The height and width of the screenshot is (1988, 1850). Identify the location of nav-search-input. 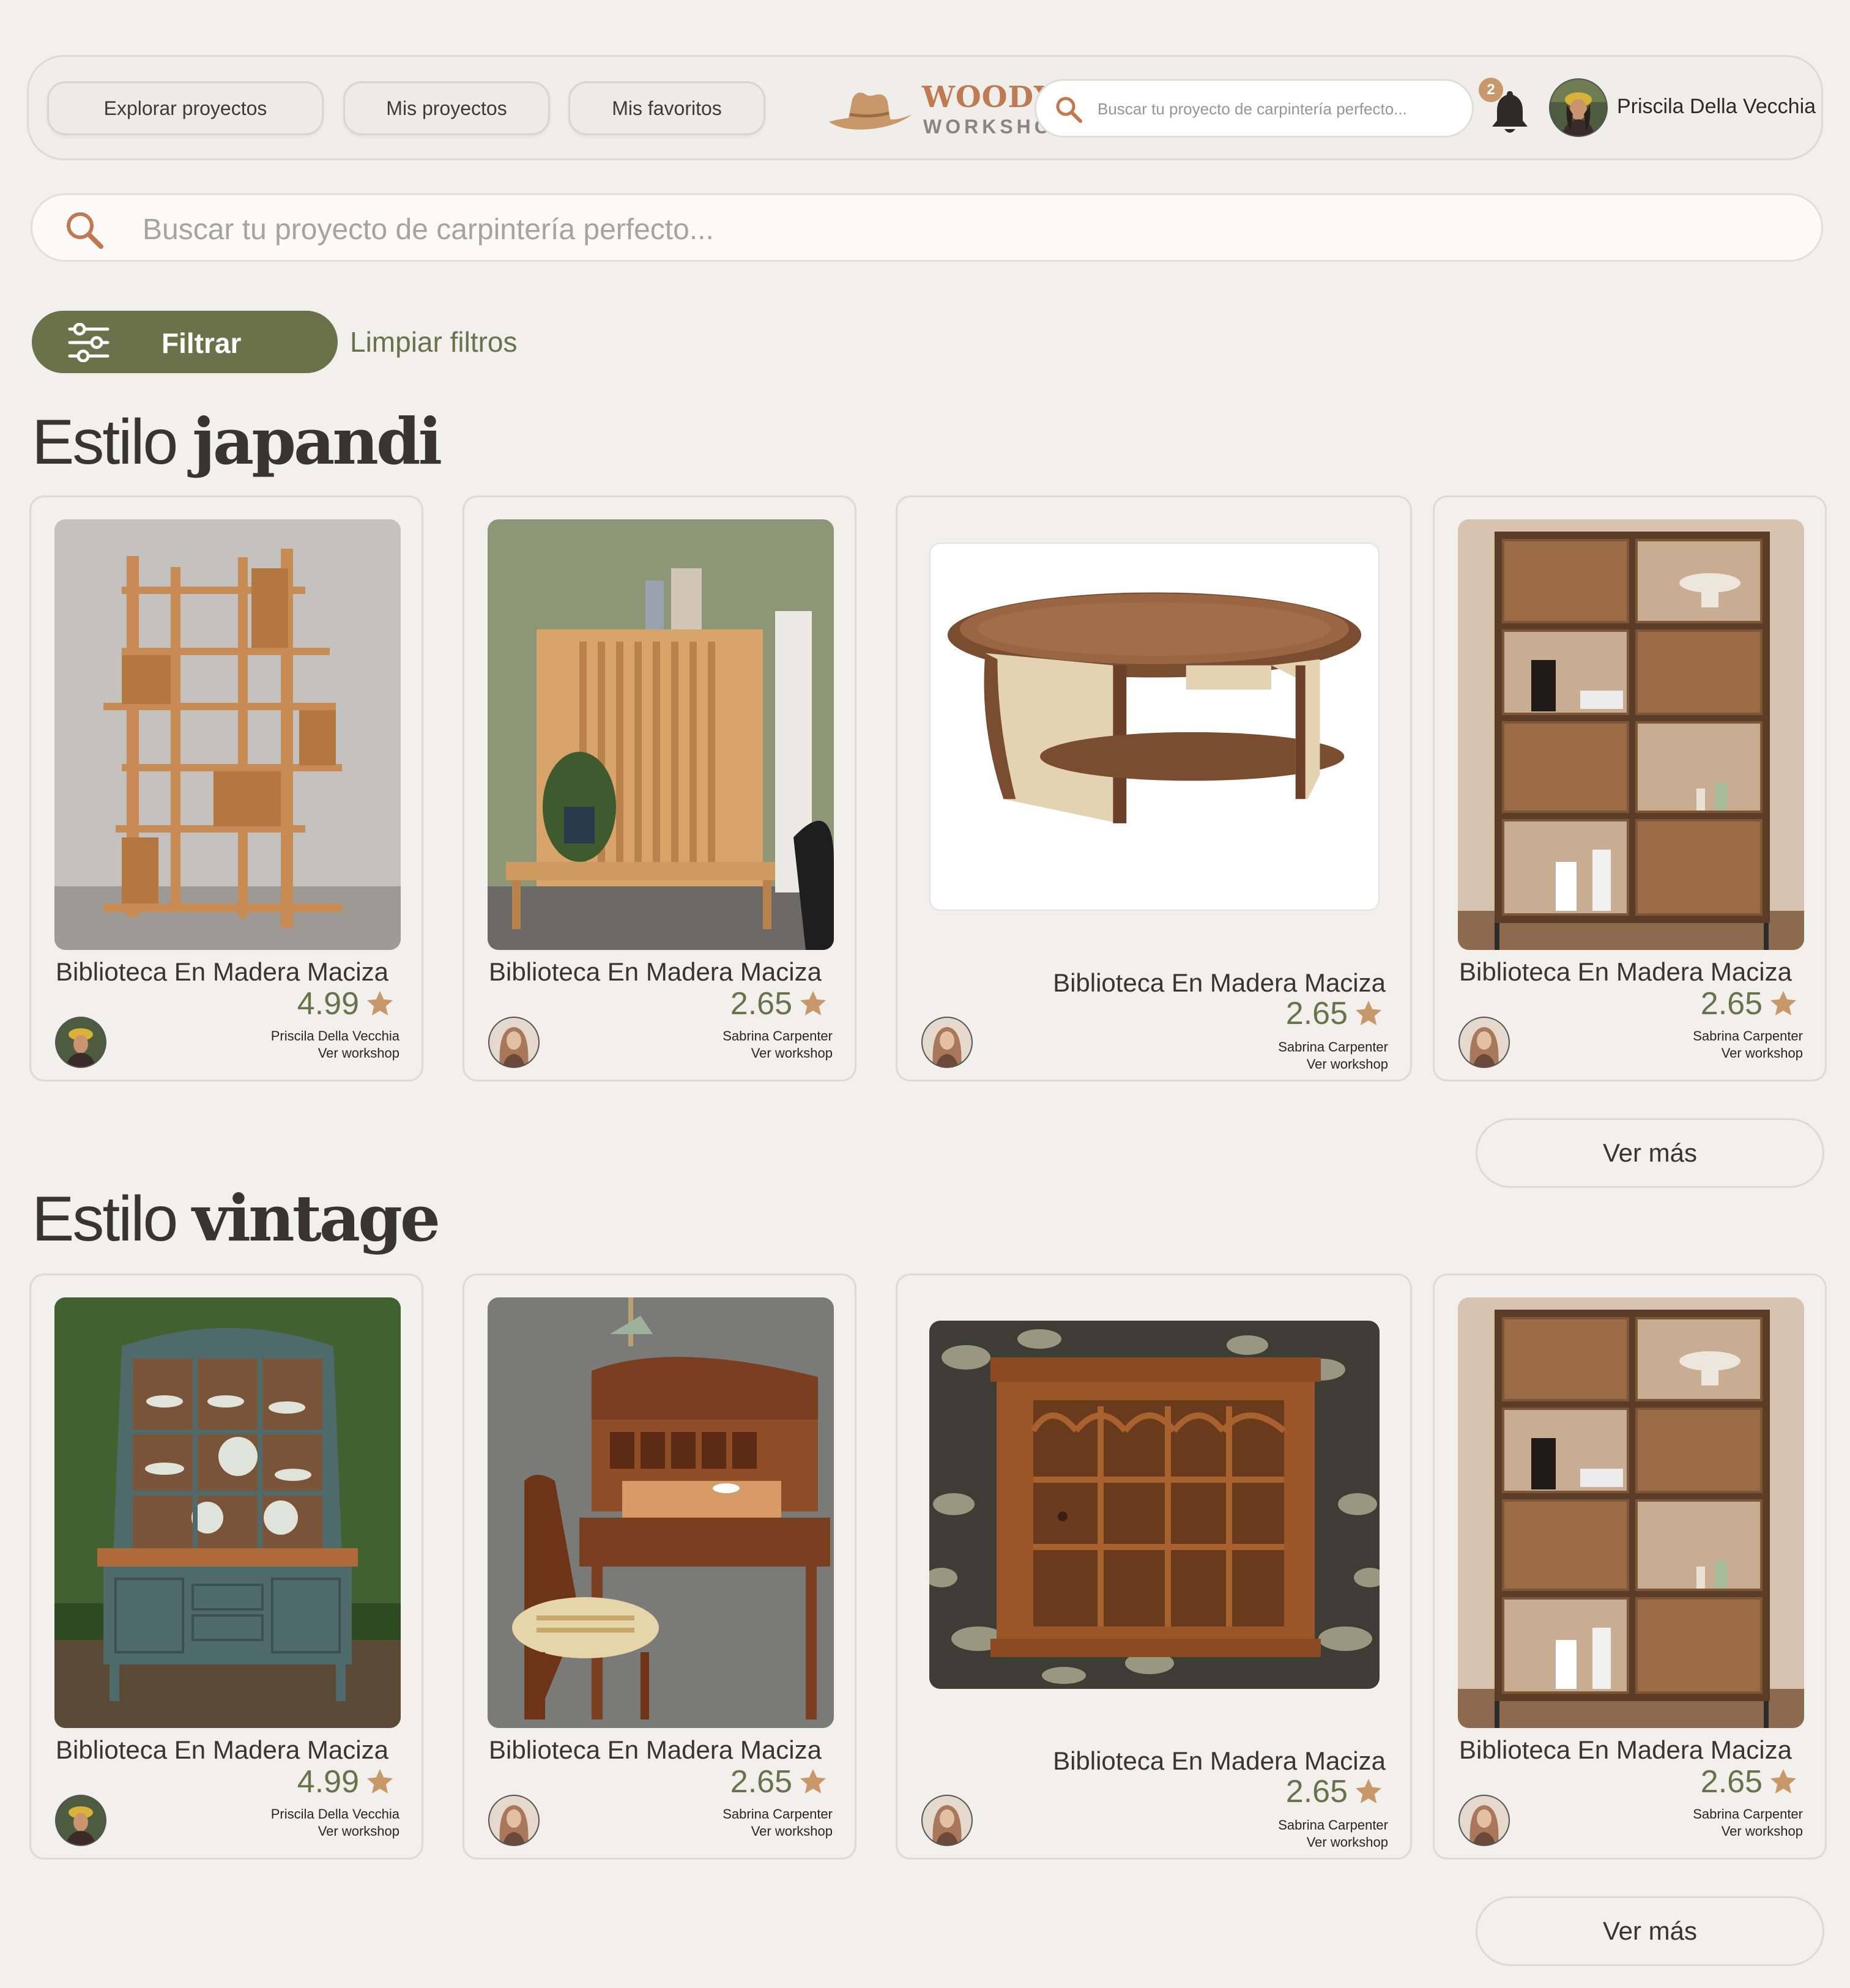
(1278, 109).